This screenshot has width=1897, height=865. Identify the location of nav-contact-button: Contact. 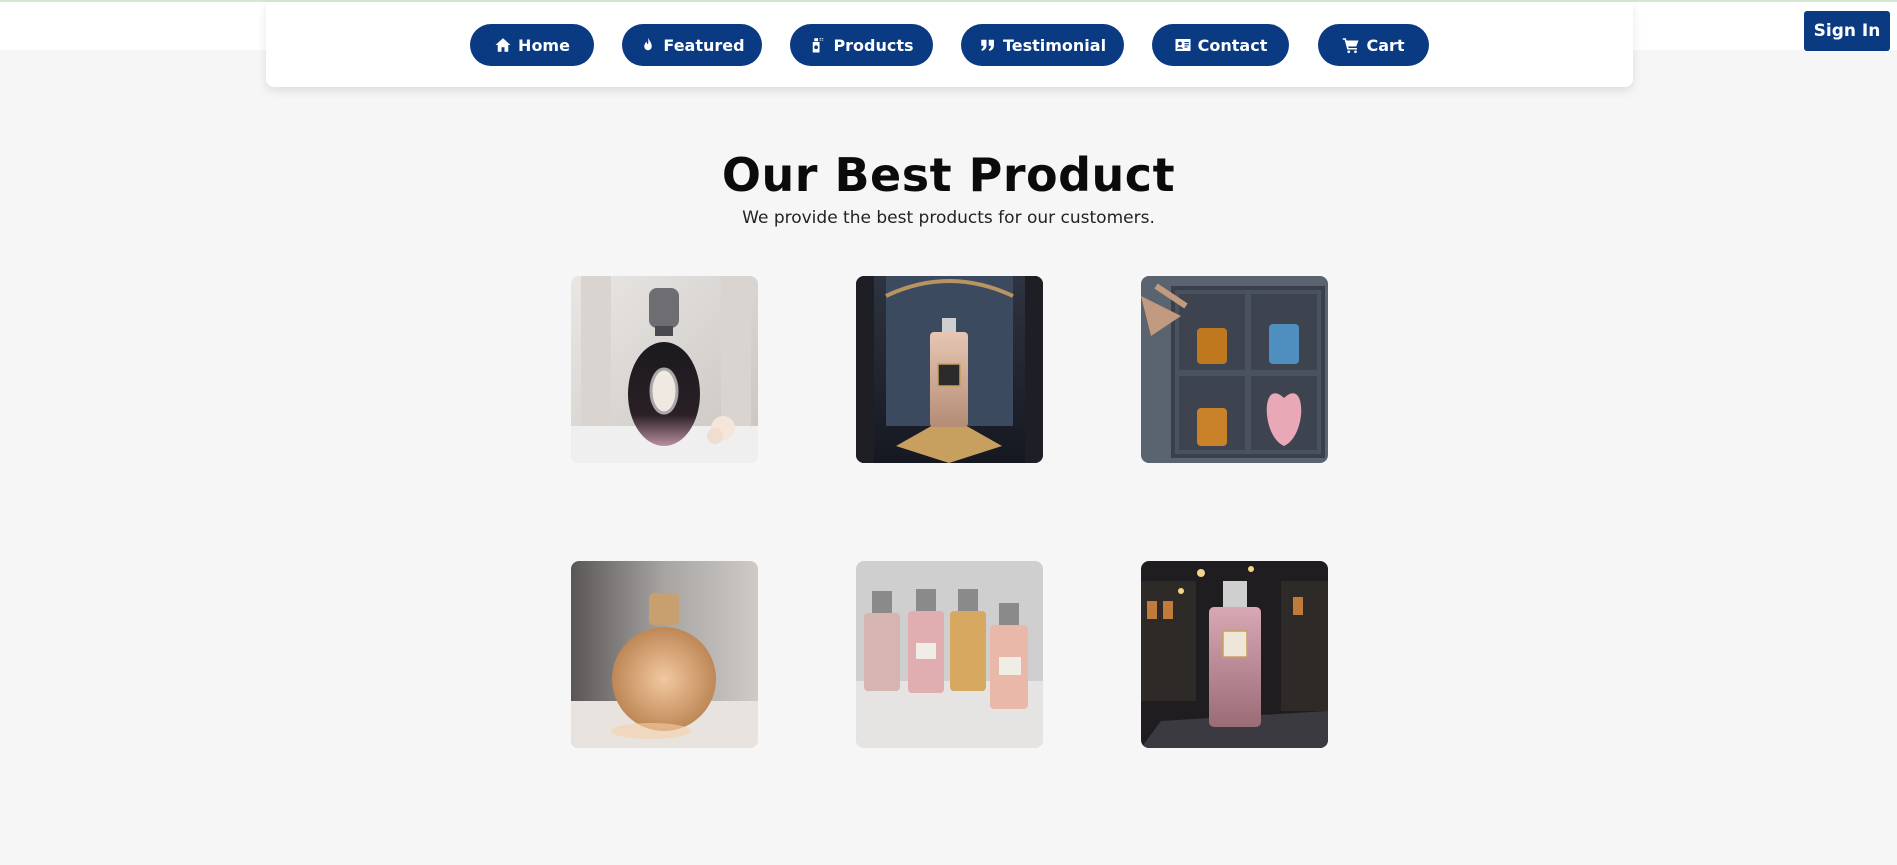
(1220, 45).